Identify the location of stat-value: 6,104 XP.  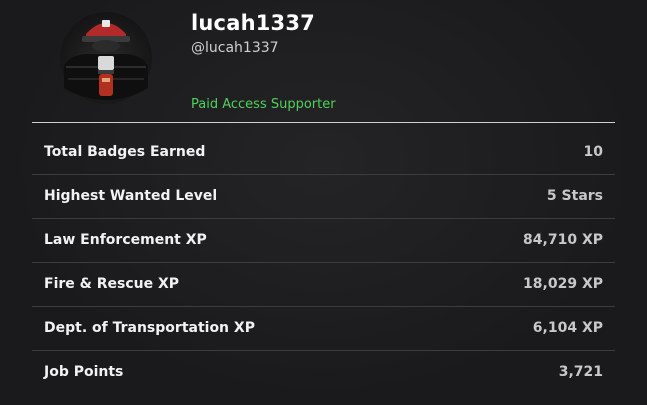
(567, 328).